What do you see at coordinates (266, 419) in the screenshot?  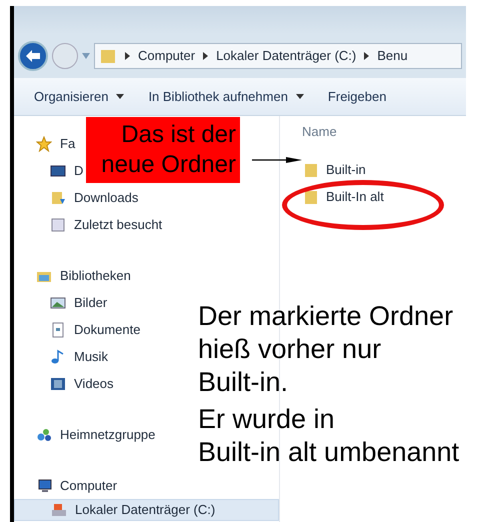 I see `note-text: Er wurde in` at bounding box center [266, 419].